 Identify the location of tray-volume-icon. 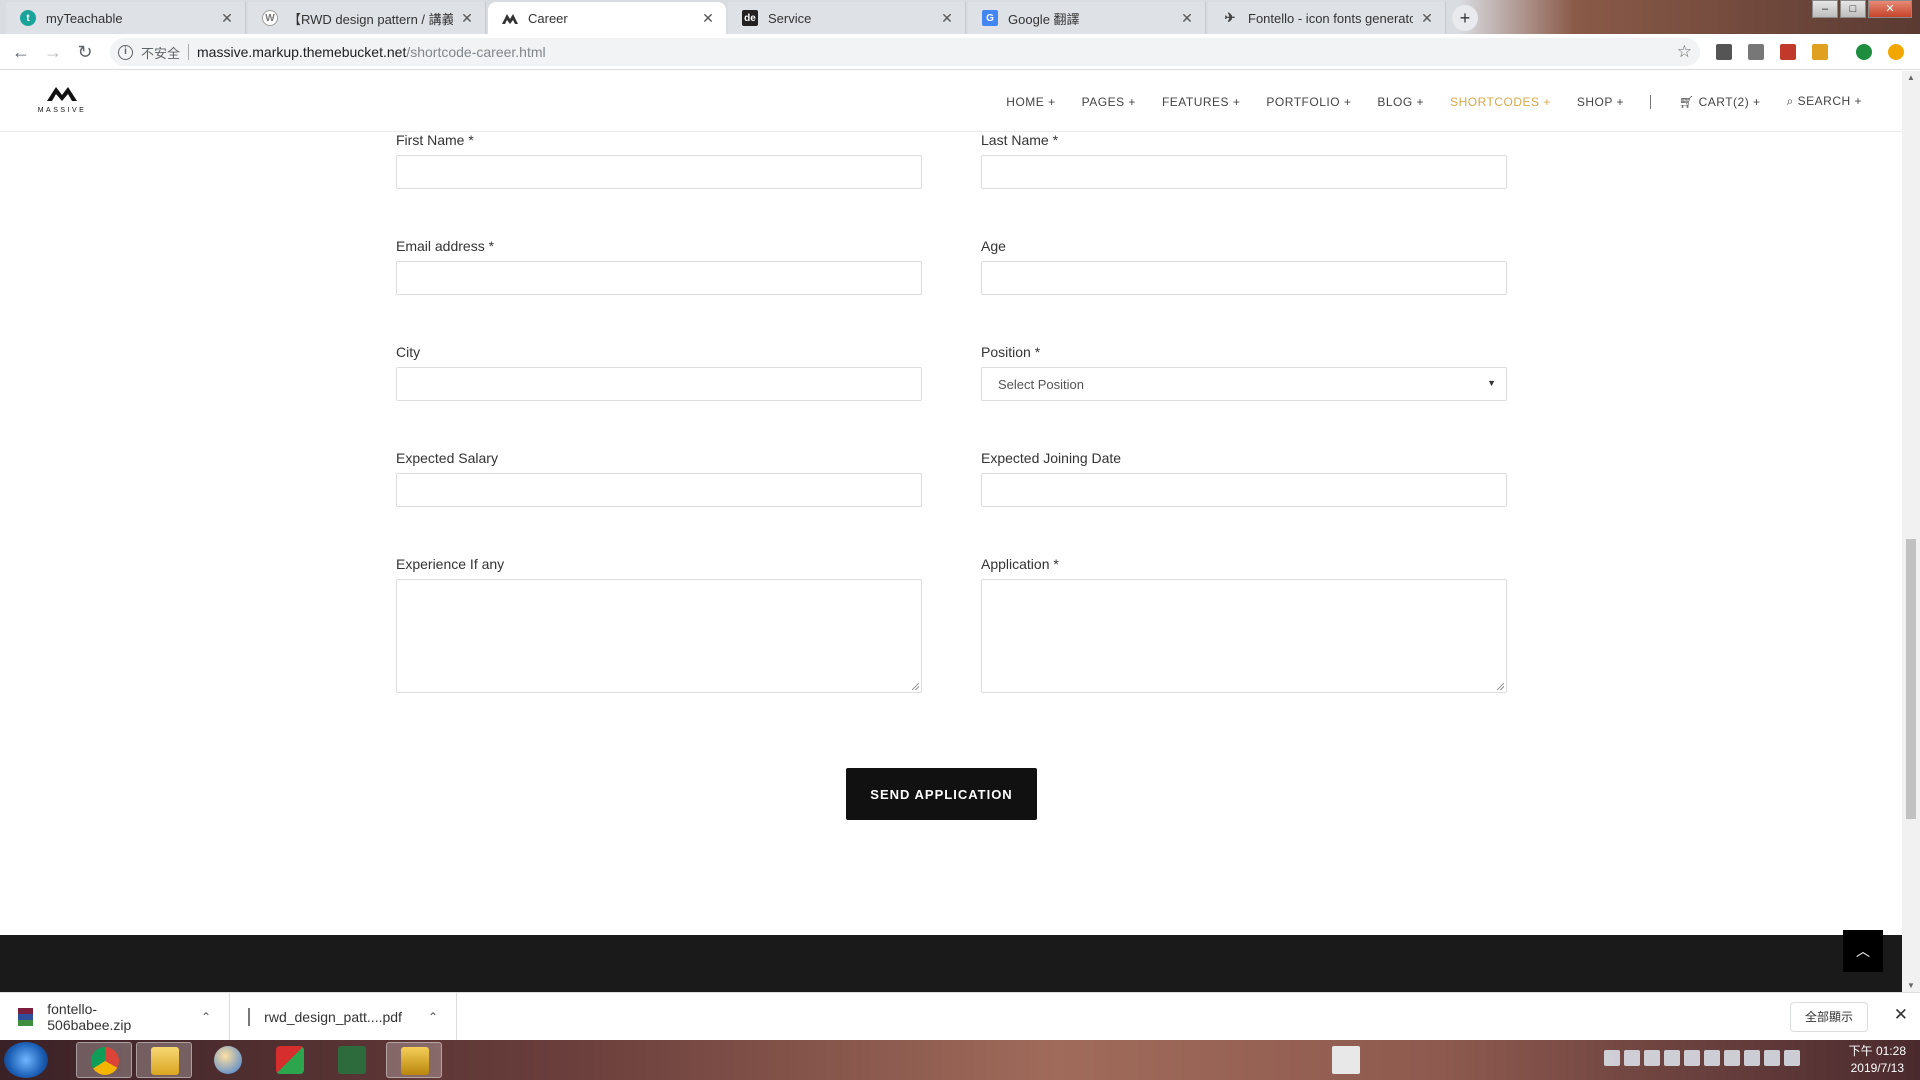
(1792, 1058).